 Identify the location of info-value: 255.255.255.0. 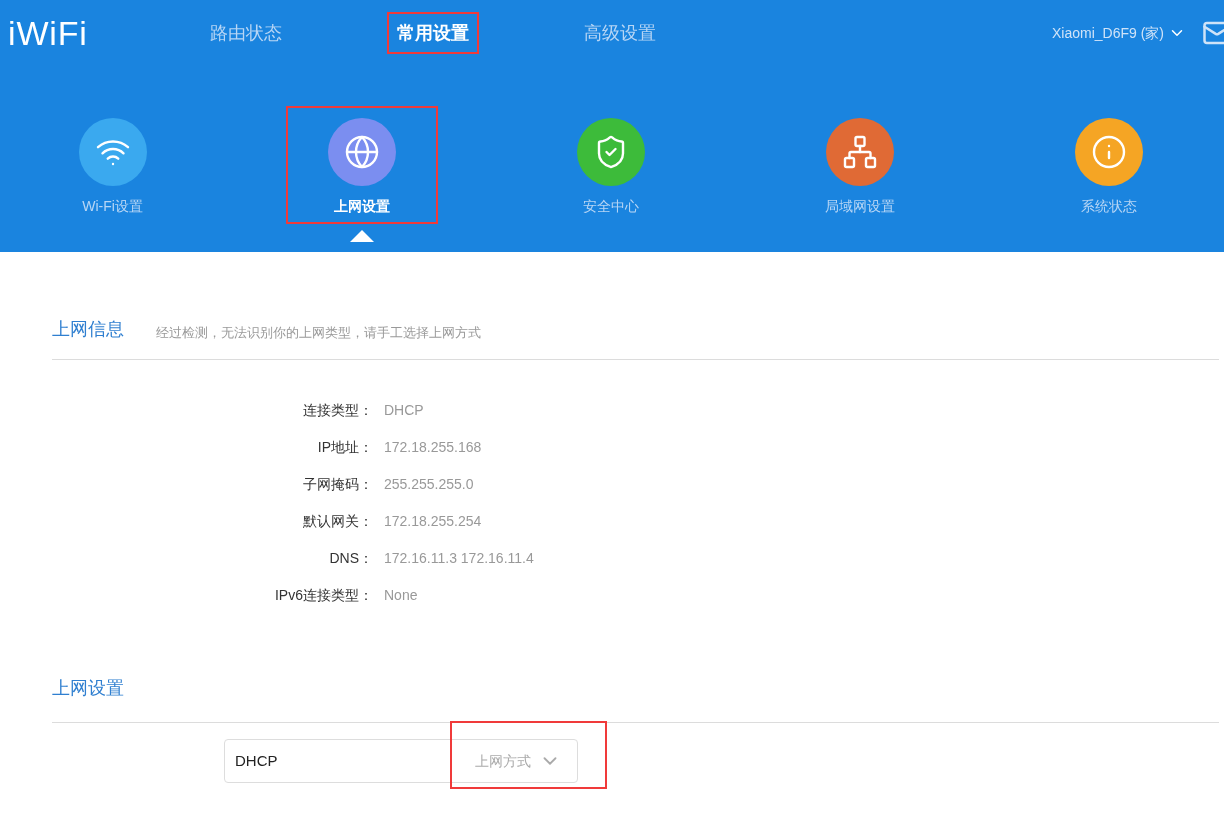
(429, 484).